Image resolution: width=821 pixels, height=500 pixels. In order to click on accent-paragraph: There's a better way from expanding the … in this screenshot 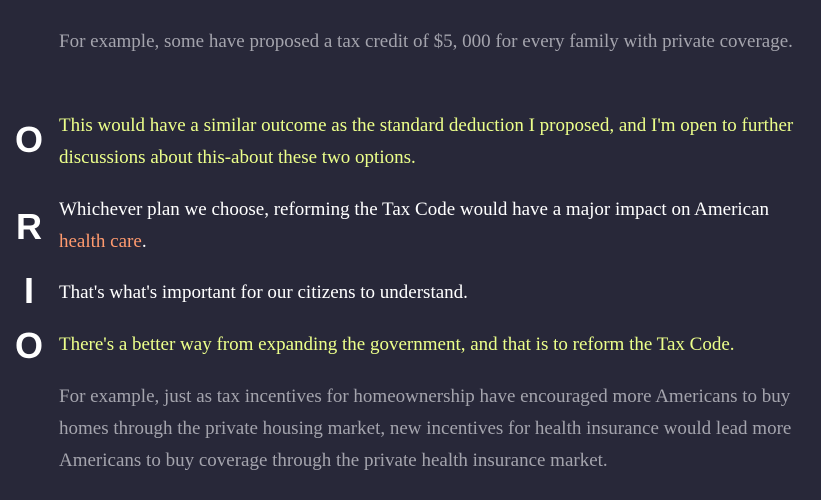, I will do `click(397, 344)`.